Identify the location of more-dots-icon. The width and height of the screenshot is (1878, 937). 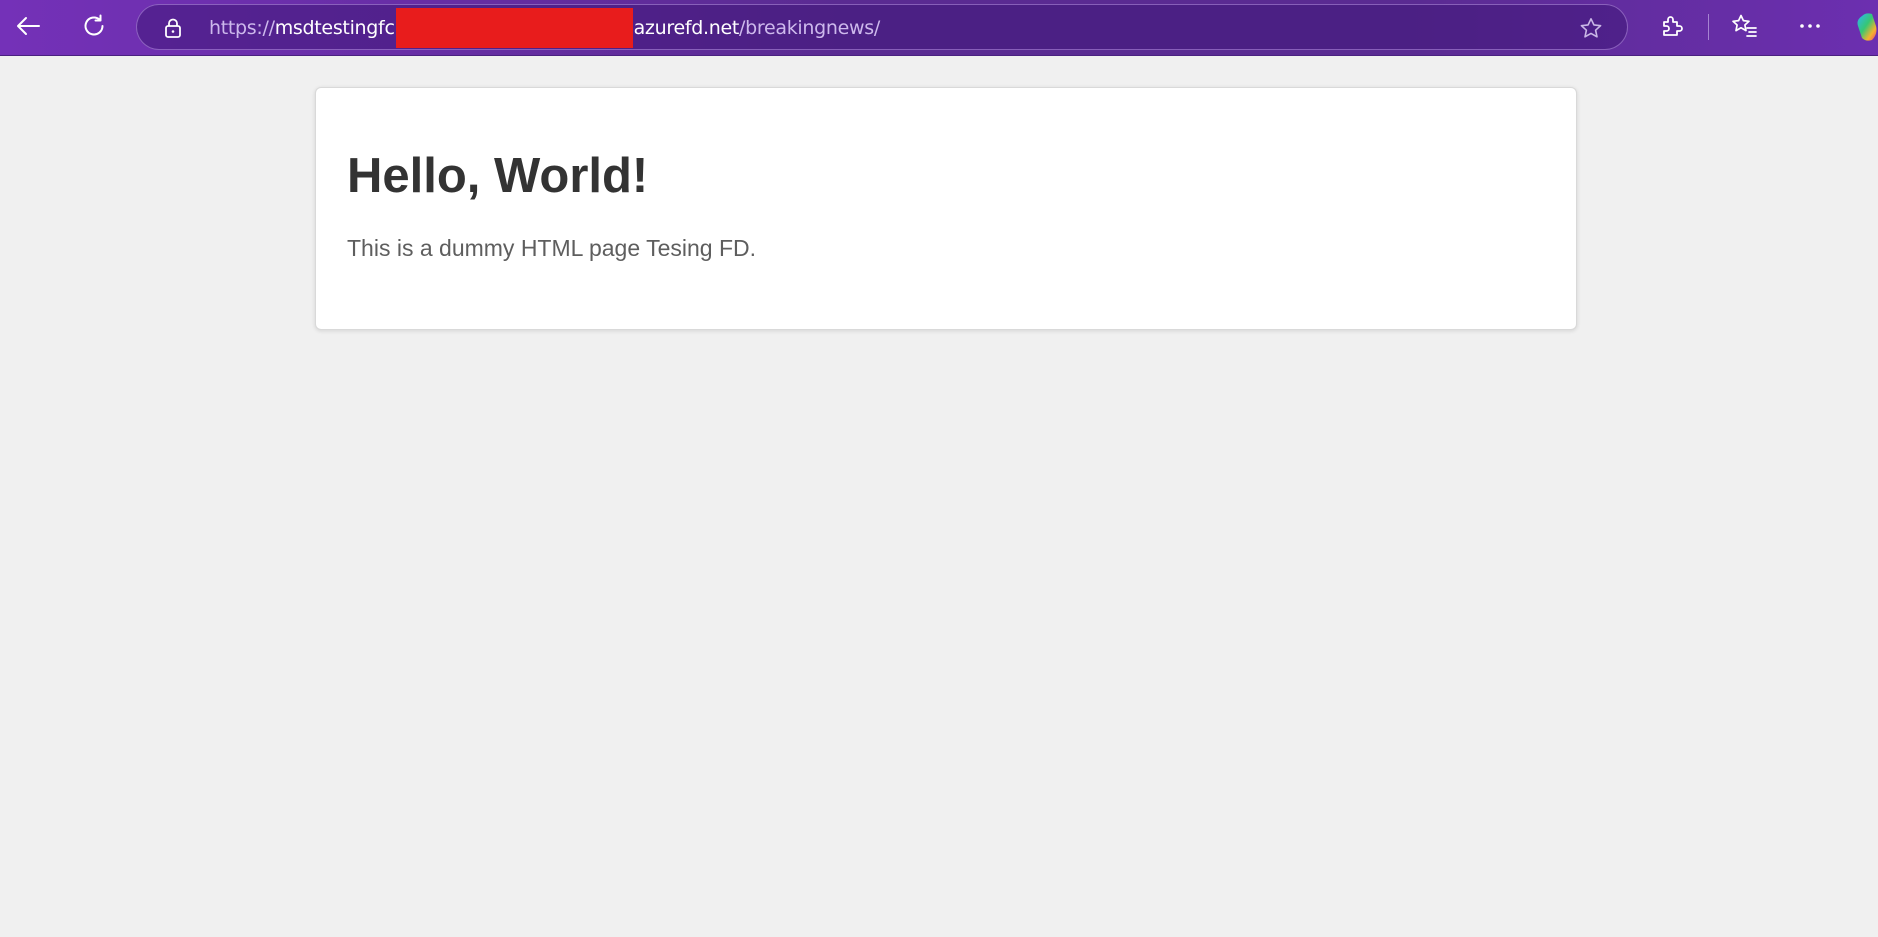
(1810, 26).